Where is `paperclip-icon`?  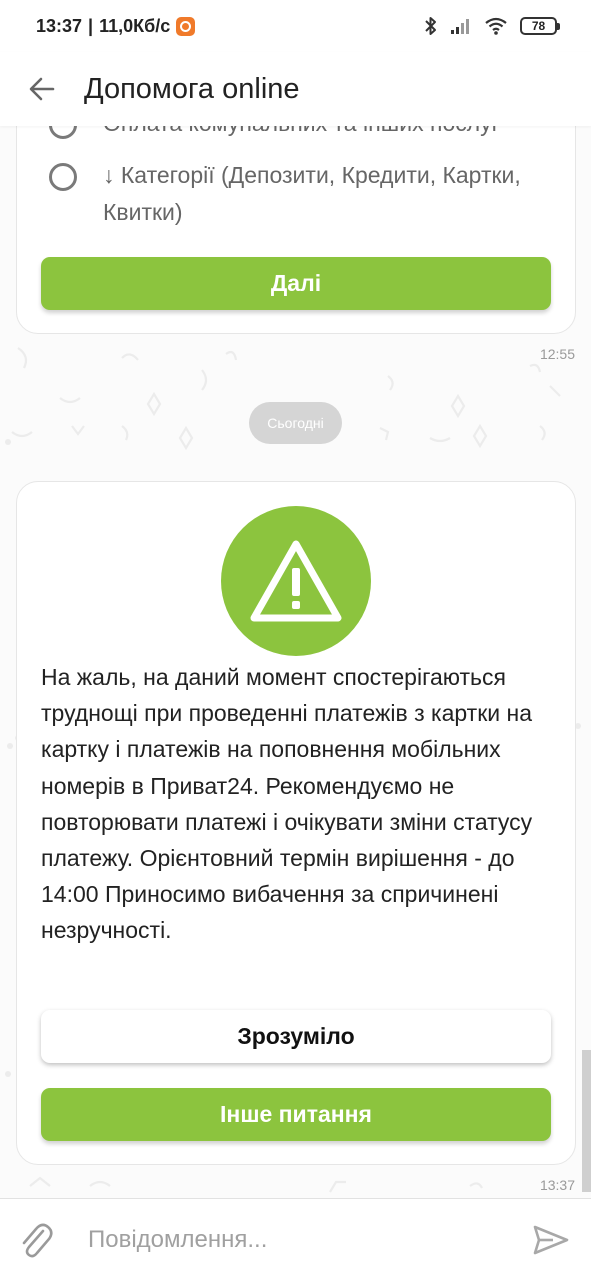 paperclip-icon is located at coordinates (37, 1240).